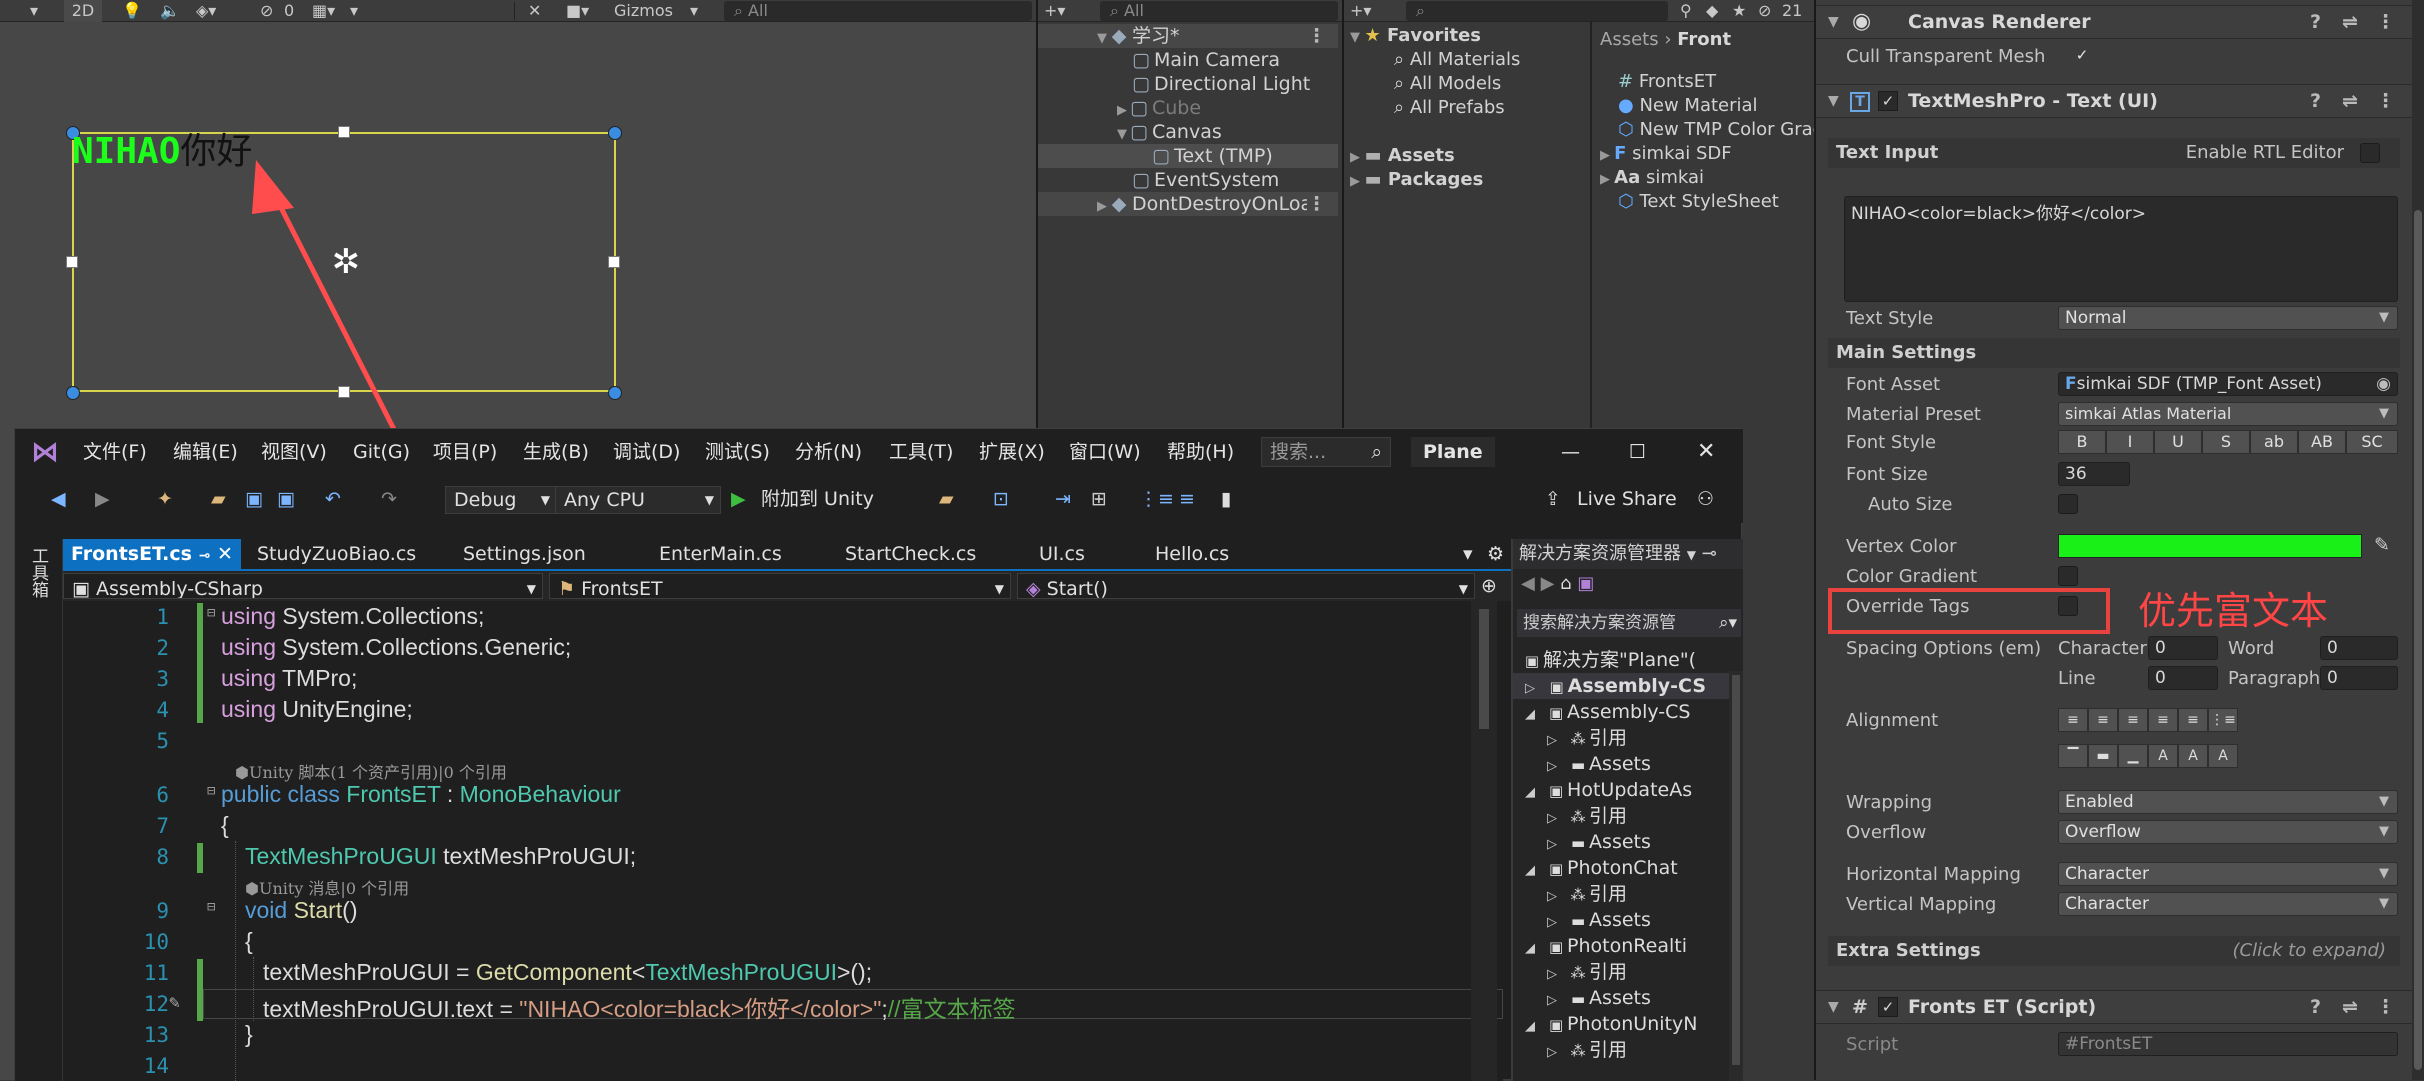  I want to click on save-all-icon: ▣, so click(286, 499).